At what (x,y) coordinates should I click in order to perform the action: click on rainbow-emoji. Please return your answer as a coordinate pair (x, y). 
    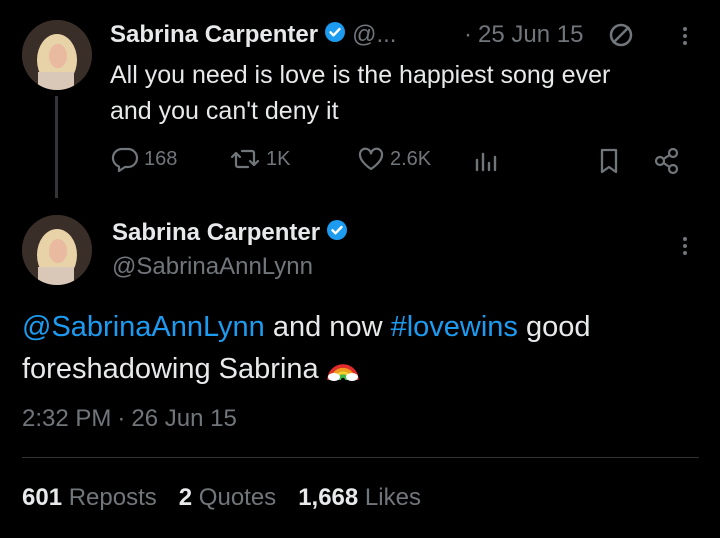
    Looking at the image, I should click on (343, 373).